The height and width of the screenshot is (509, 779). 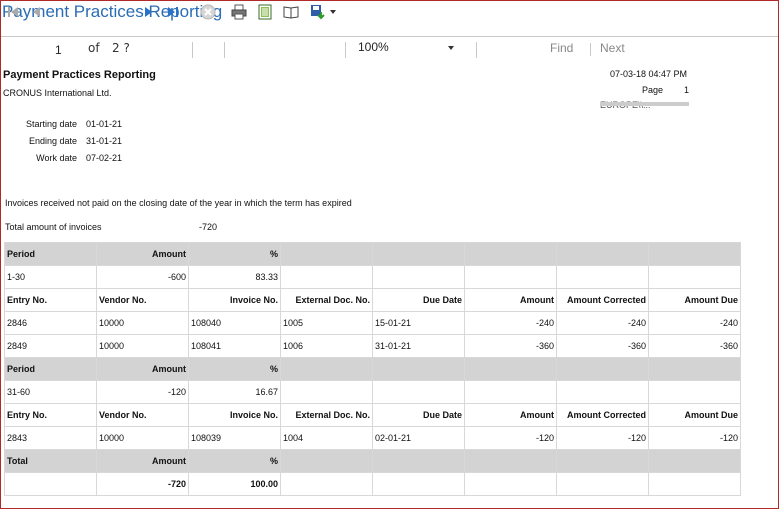 What do you see at coordinates (142, 392) in the screenshot?
I see `period-amount-cell: -120` at bounding box center [142, 392].